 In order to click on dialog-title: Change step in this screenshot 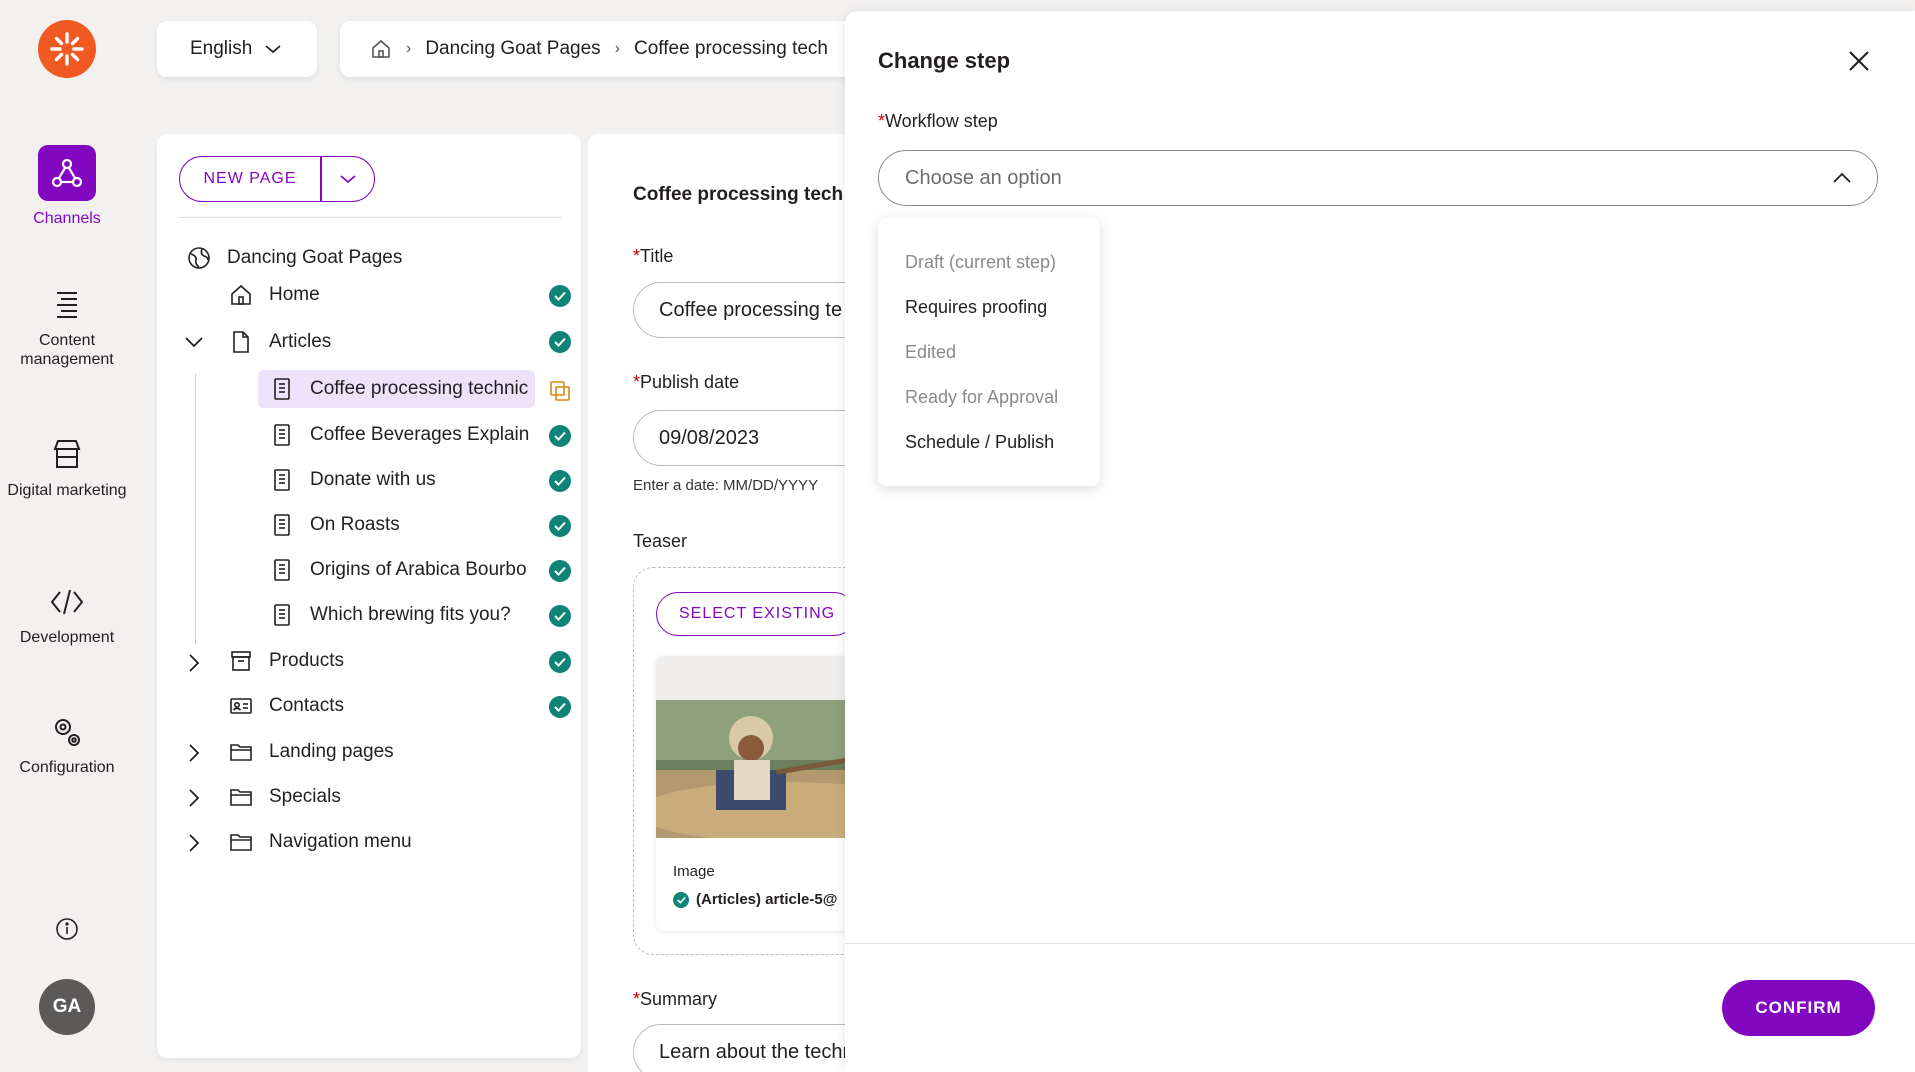, I will do `click(944, 60)`.